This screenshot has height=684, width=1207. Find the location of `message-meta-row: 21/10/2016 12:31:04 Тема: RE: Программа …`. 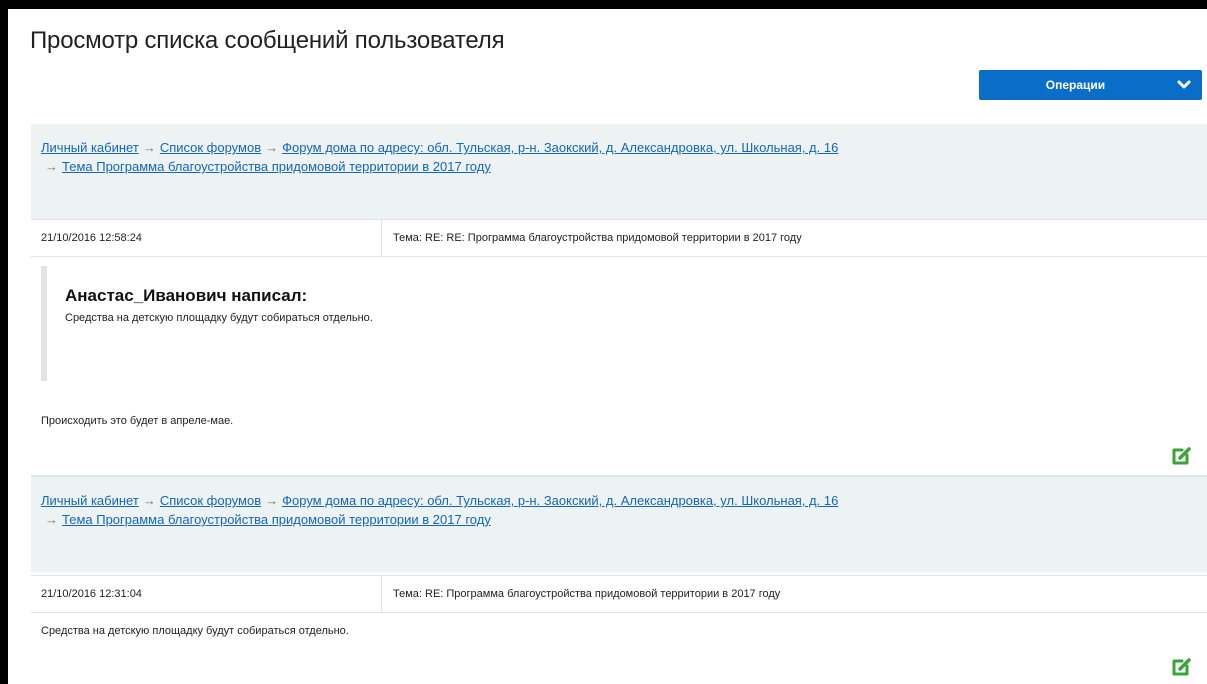

message-meta-row: 21/10/2016 12:31:04 Тема: RE: Программа … is located at coordinates (619, 594).